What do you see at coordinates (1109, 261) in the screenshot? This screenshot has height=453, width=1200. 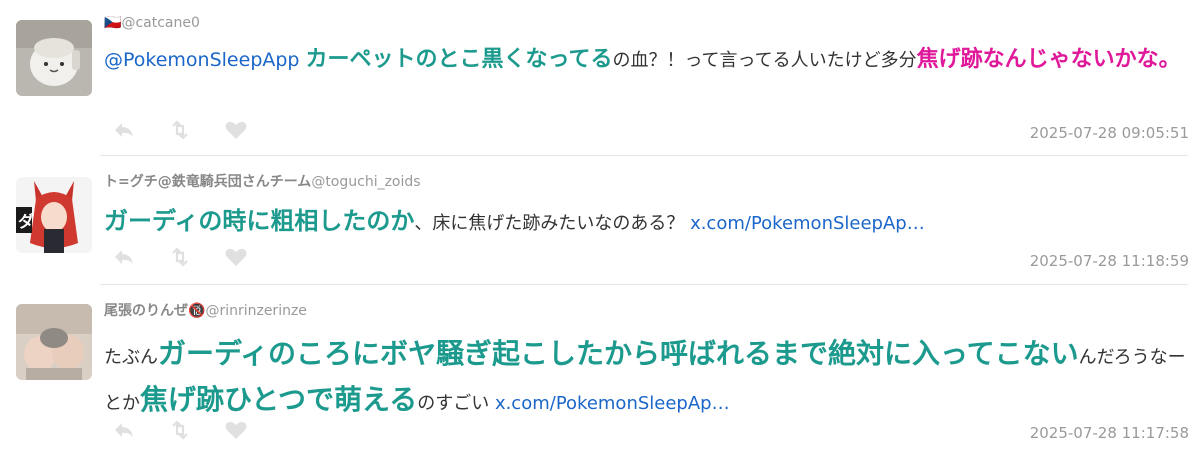 I see `timestamp: 2025-07-28 11:18:59` at bounding box center [1109, 261].